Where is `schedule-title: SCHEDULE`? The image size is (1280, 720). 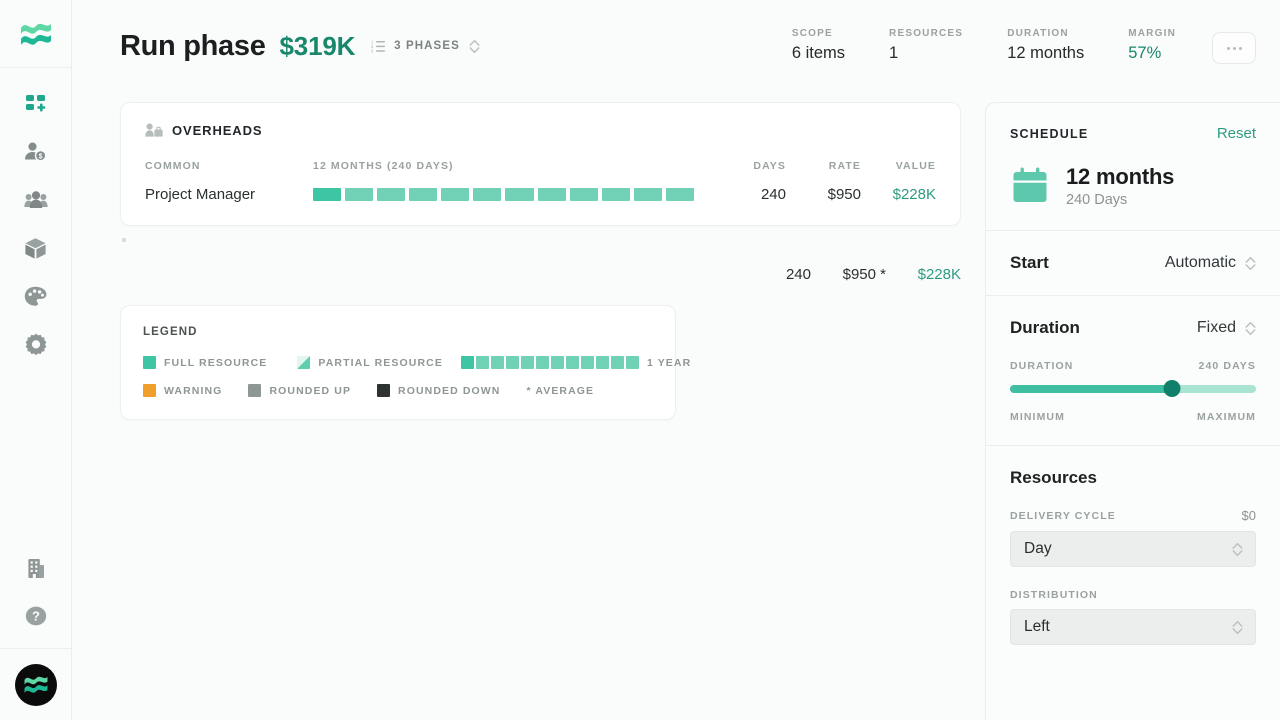 schedule-title: SCHEDULE is located at coordinates (1049, 133).